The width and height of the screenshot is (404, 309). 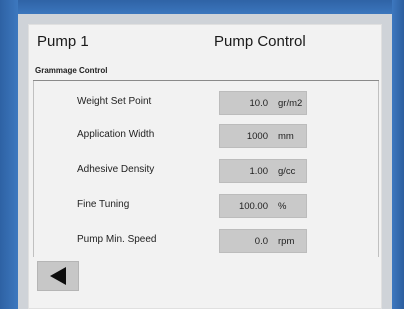 What do you see at coordinates (286, 241) in the screenshot?
I see `pump-min-speed-unit: rpm` at bounding box center [286, 241].